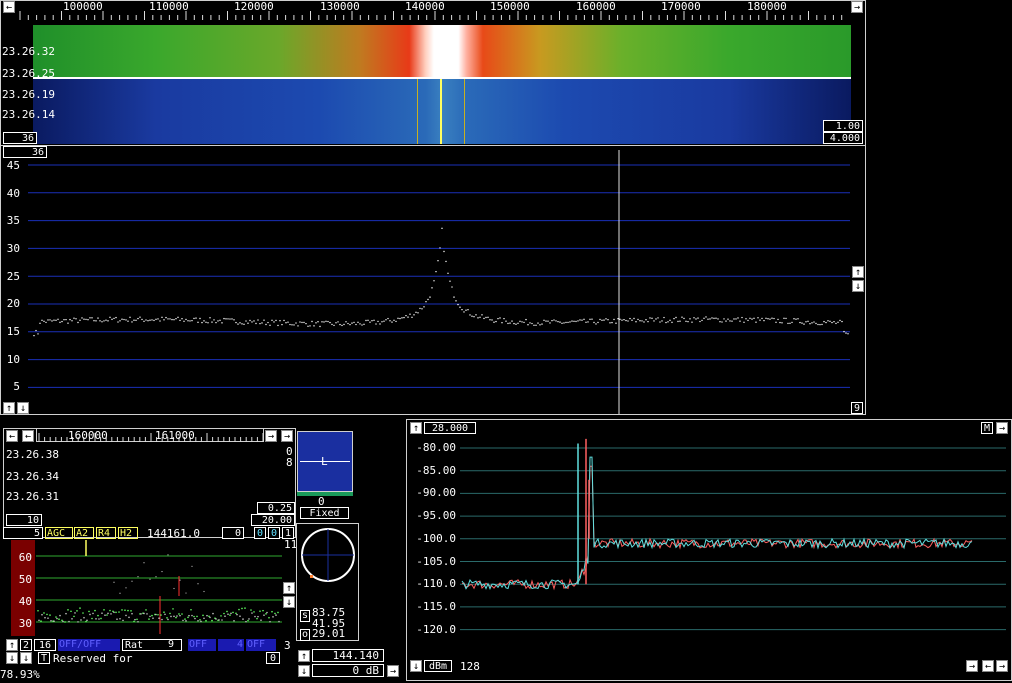  I want to click on baseband-down-button: ↓, so click(416, 666).